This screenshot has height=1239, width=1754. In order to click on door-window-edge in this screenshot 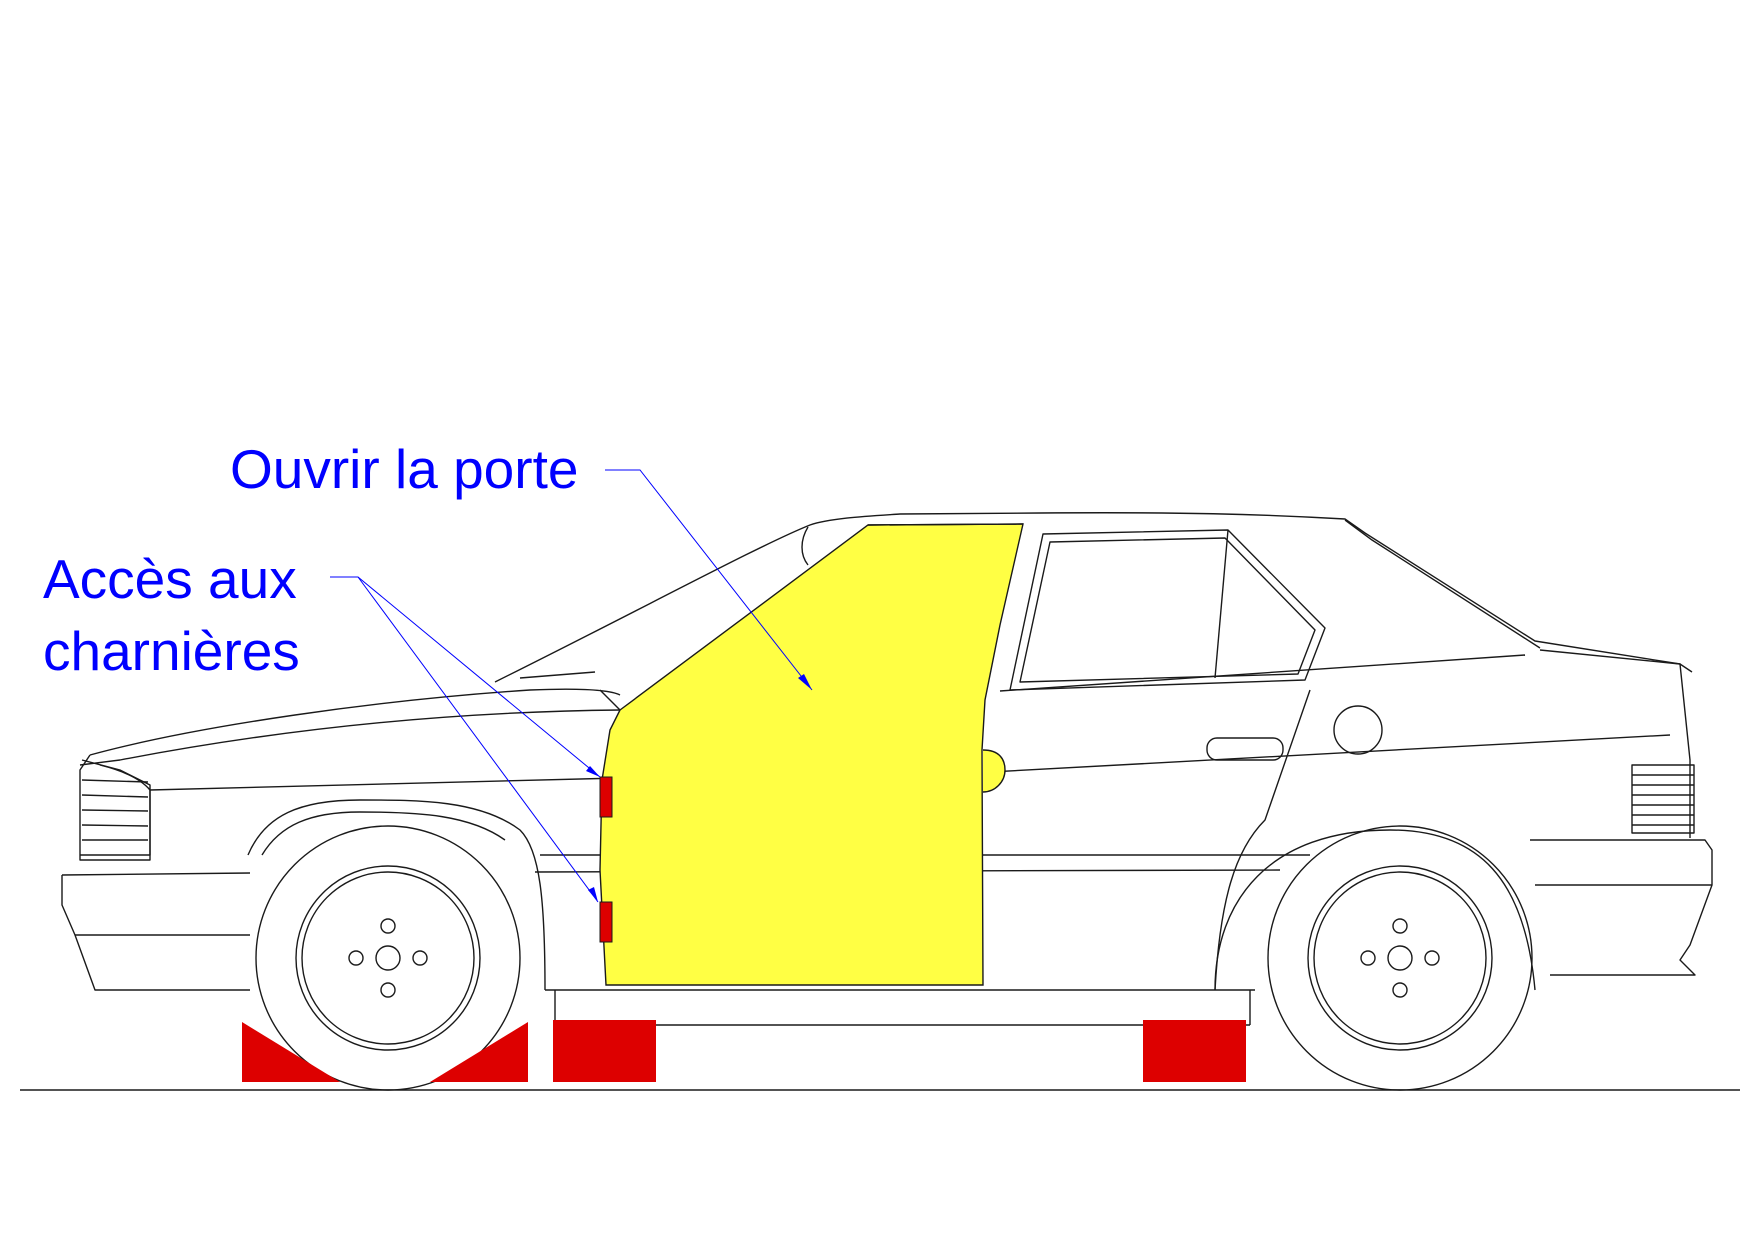, I will do `click(945, 524)`.